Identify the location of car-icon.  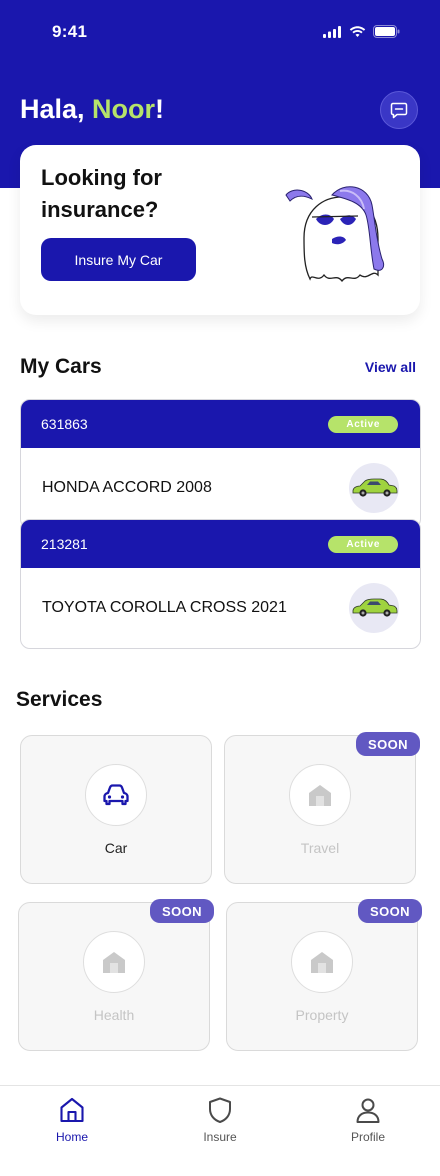
(116, 795).